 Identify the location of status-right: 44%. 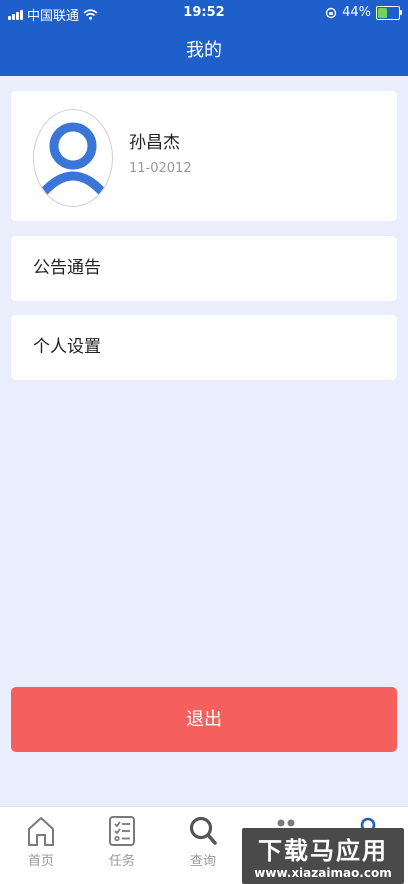
(363, 12).